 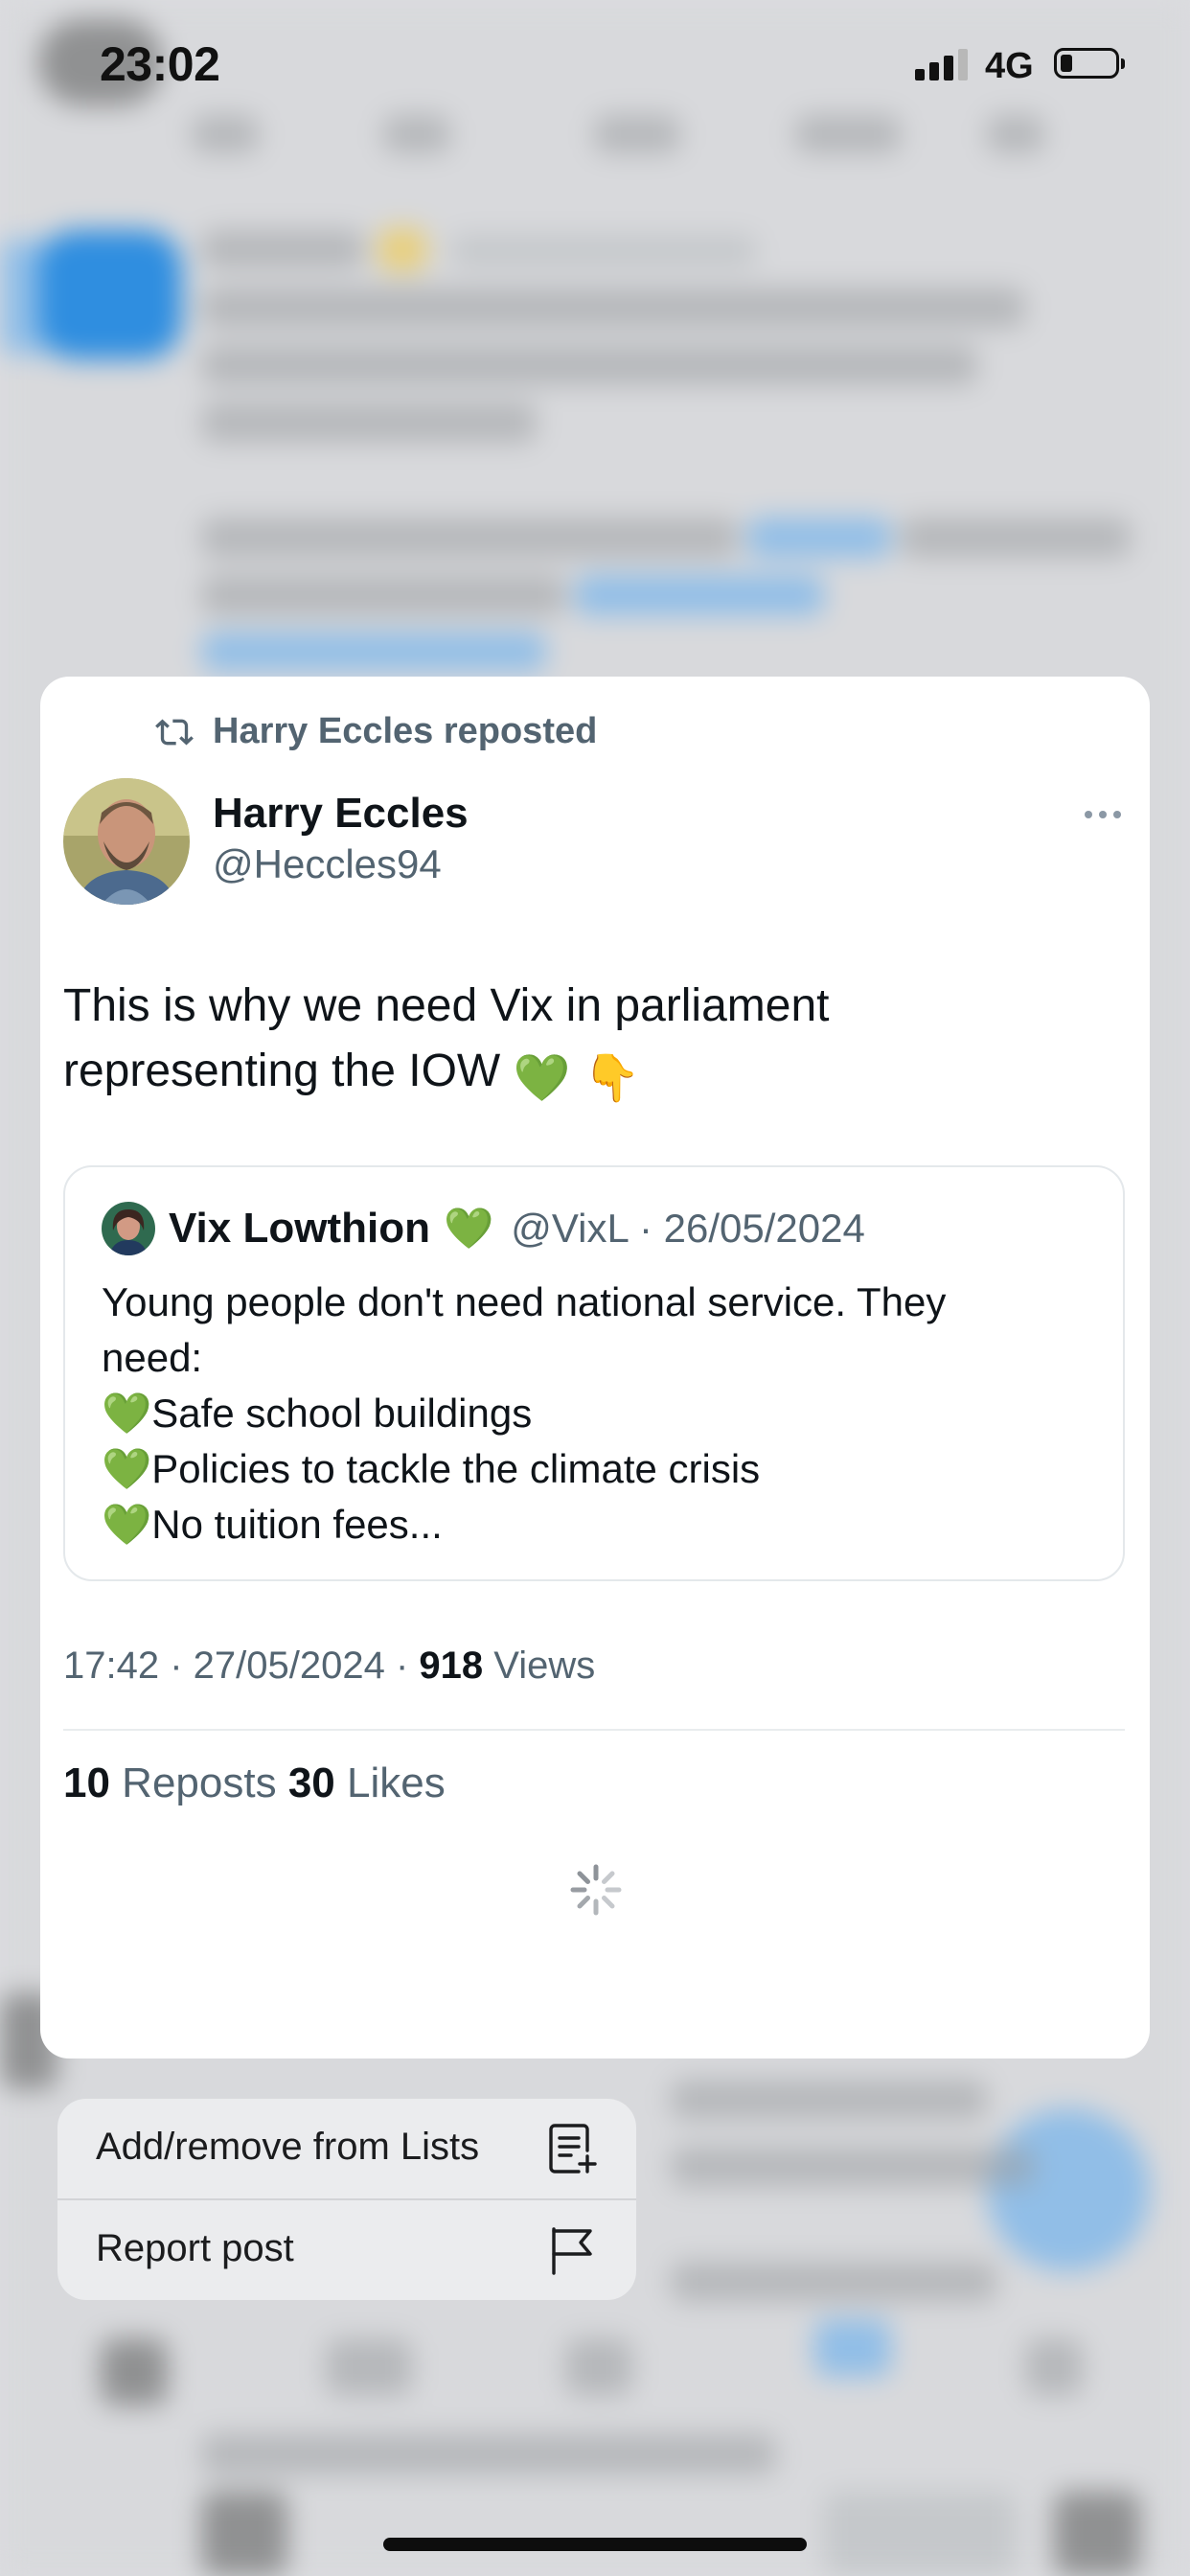 I want to click on tweet-timestamp-views: 17:42 · 27/05/2024 · 918 Views, so click(x=329, y=1666).